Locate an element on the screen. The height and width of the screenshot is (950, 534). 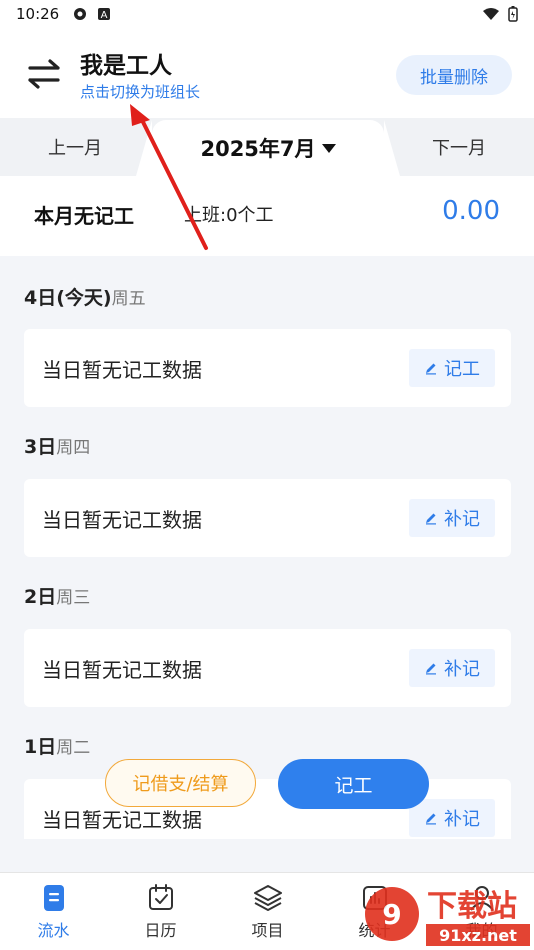
day-header: 1日周二 is located at coordinates (57, 745).